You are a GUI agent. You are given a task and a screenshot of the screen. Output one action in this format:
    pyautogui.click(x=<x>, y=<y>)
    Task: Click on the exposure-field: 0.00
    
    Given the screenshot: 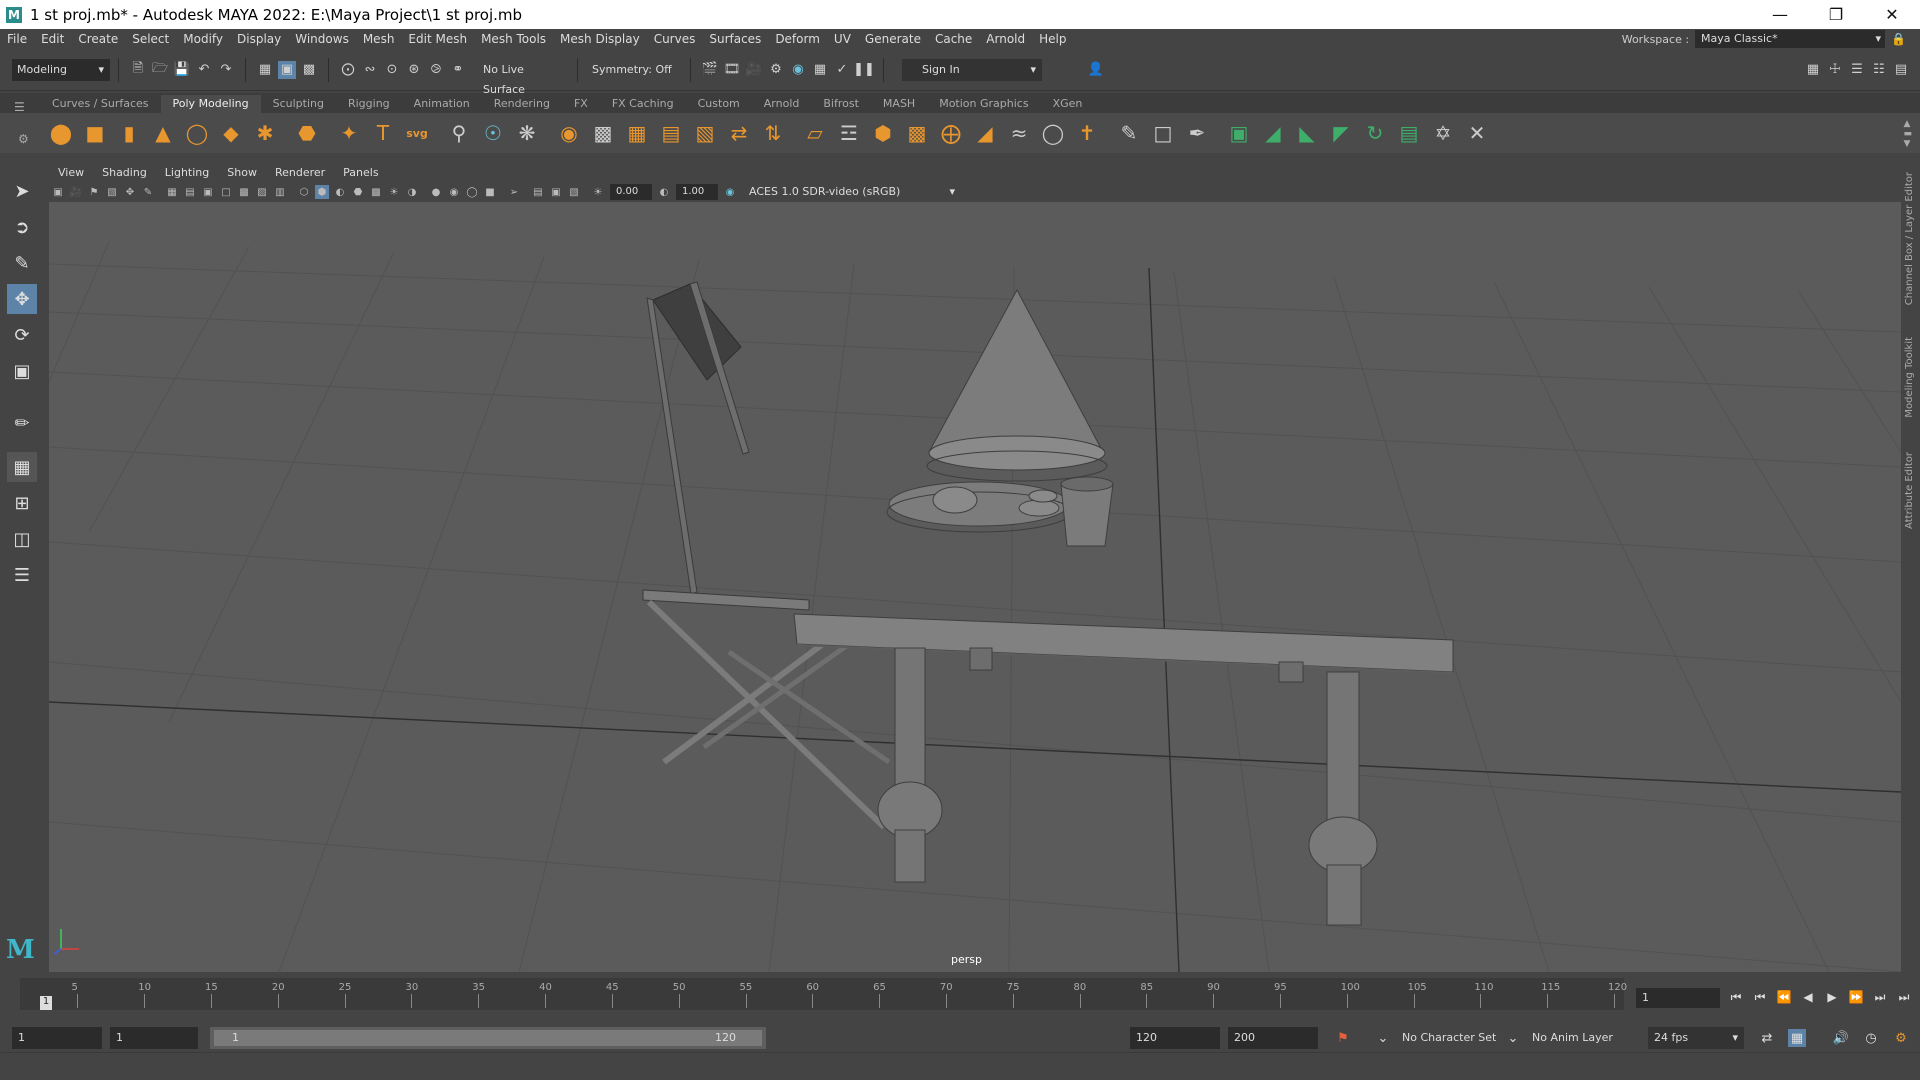 What is the action you would take?
    pyautogui.click(x=631, y=192)
    